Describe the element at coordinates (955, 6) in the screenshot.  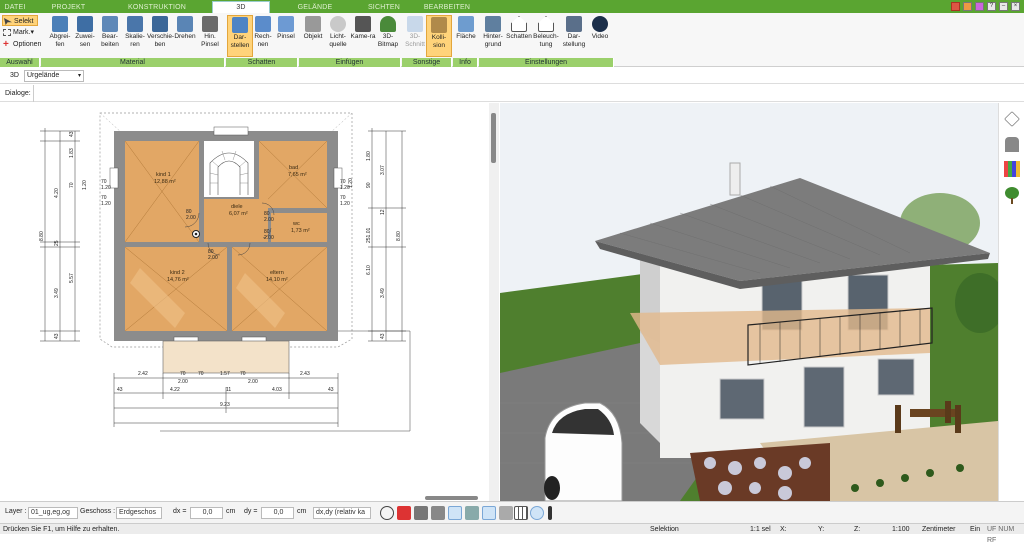
I see `pen-icon` at that location.